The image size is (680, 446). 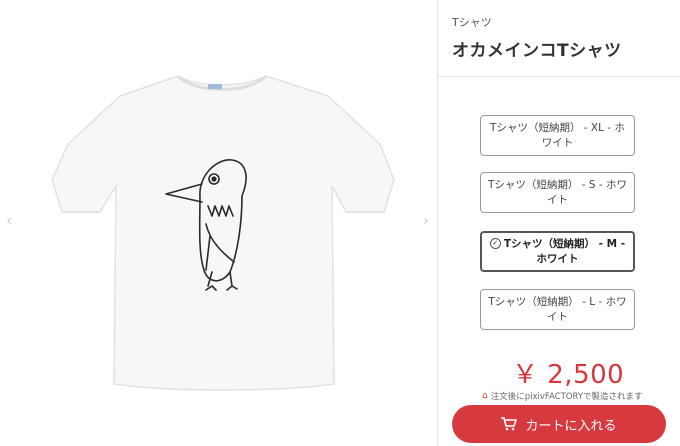 What do you see at coordinates (472, 22) in the screenshot?
I see `product-category: Tシャツ` at bounding box center [472, 22].